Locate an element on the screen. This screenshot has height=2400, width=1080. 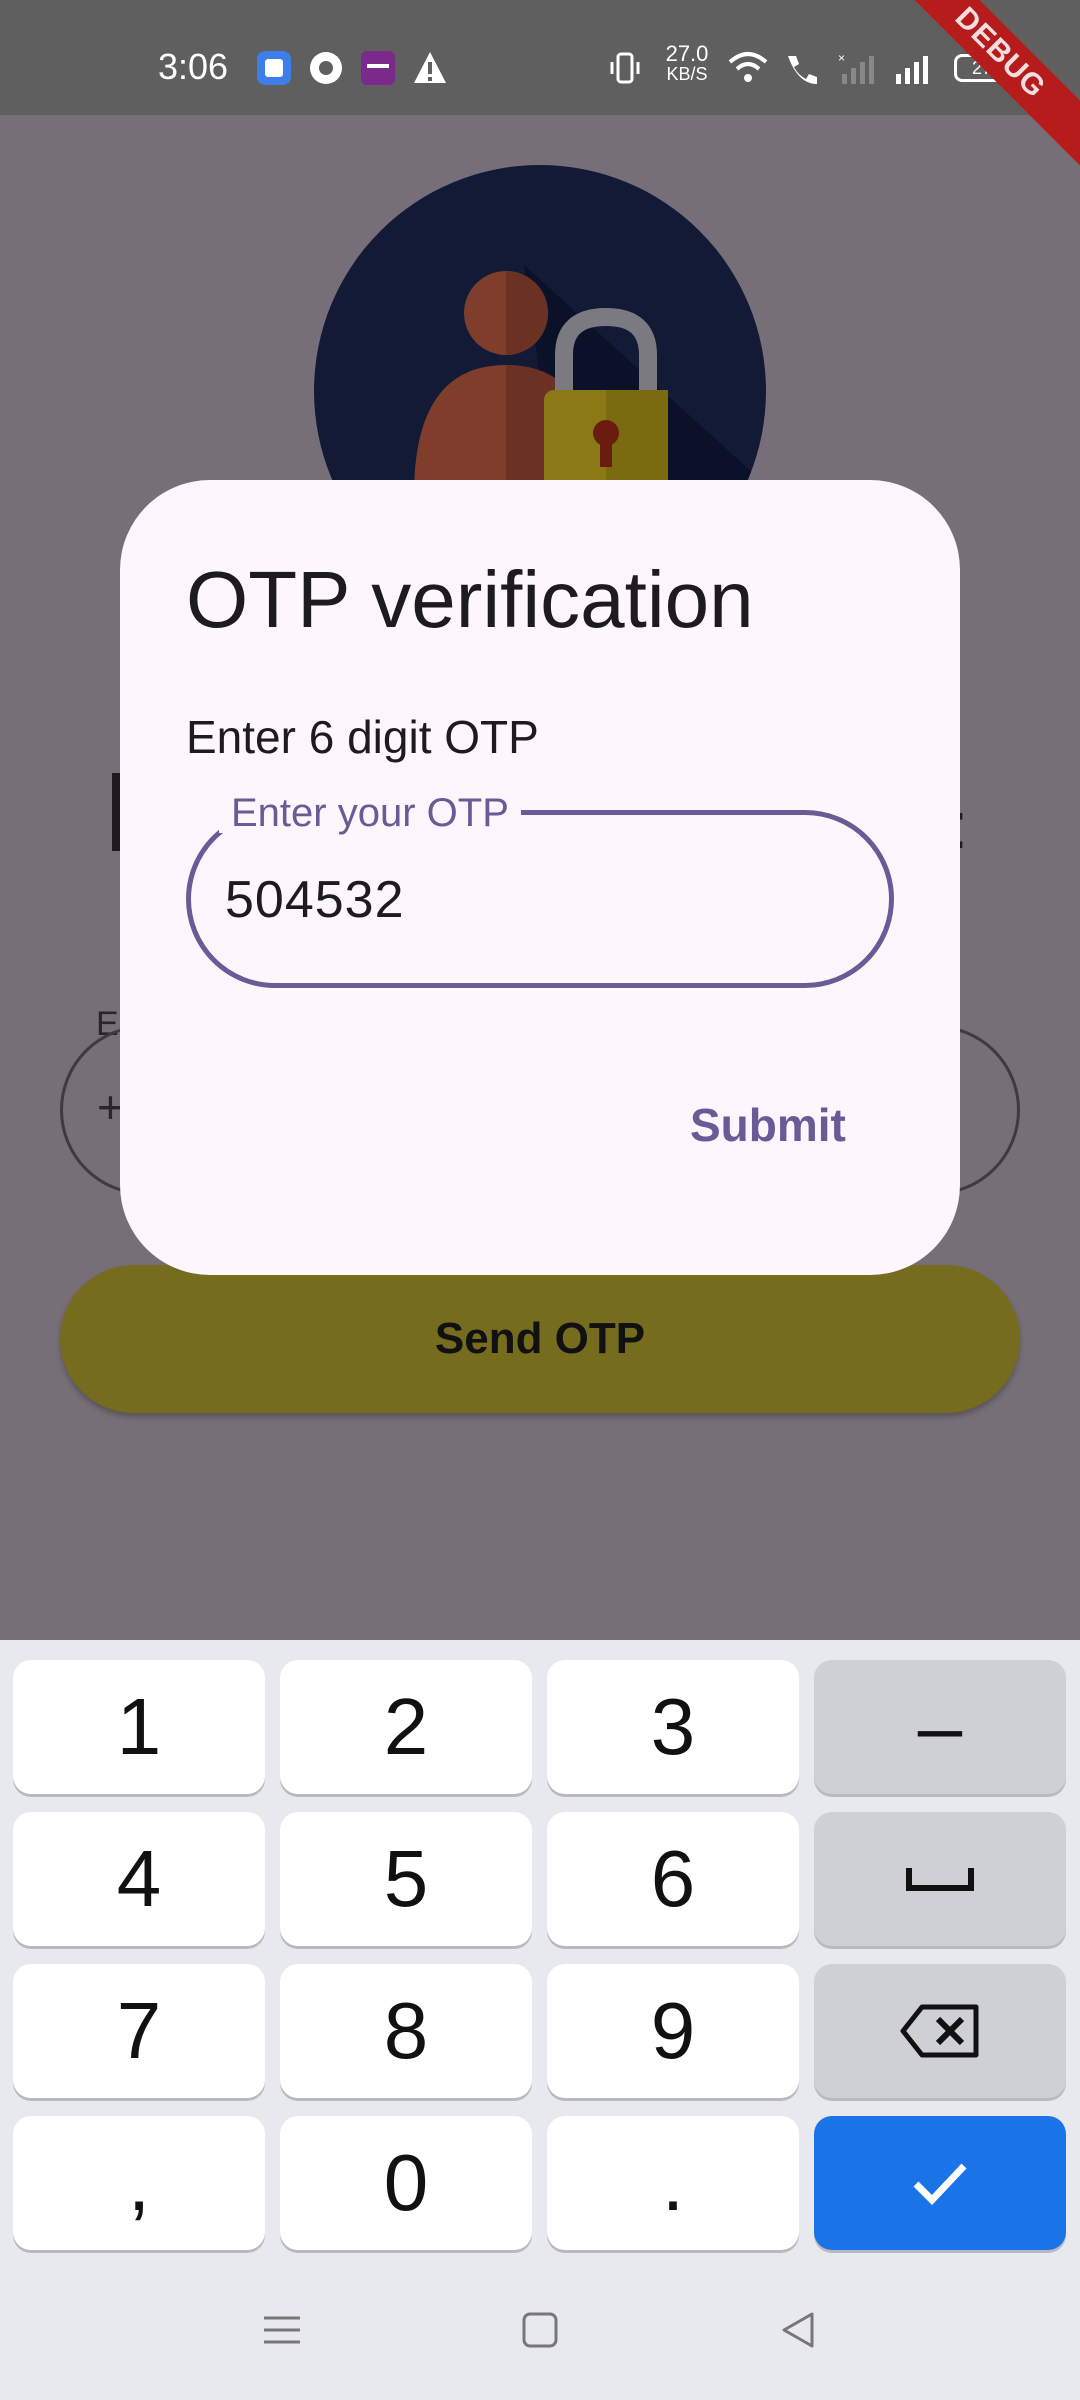
wifi-call-icon is located at coordinates (802, 70).